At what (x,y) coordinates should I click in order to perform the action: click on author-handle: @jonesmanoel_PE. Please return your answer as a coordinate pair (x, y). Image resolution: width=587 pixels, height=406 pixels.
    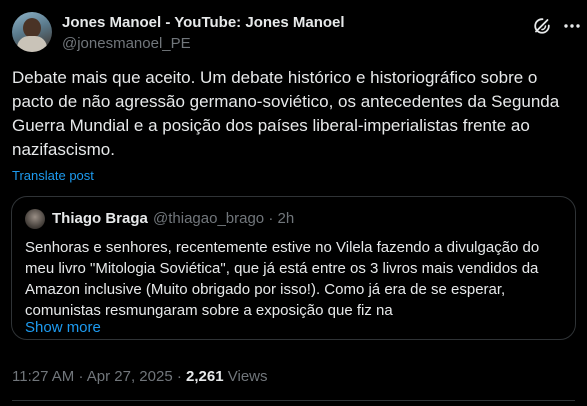
    Looking at the image, I should click on (126, 43).